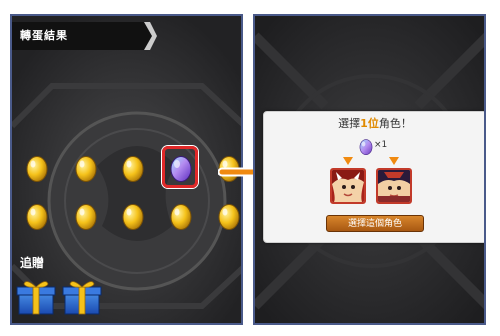 This screenshot has width=500, height=336. What do you see at coordinates (375, 223) in the screenshot?
I see `select-character-button: 選擇這個角色` at bounding box center [375, 223].